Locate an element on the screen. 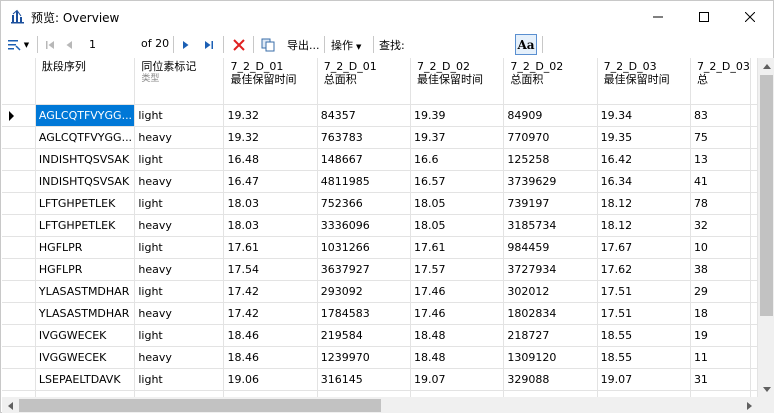  table-cell: 219584 is located at coordinates (364, 335).